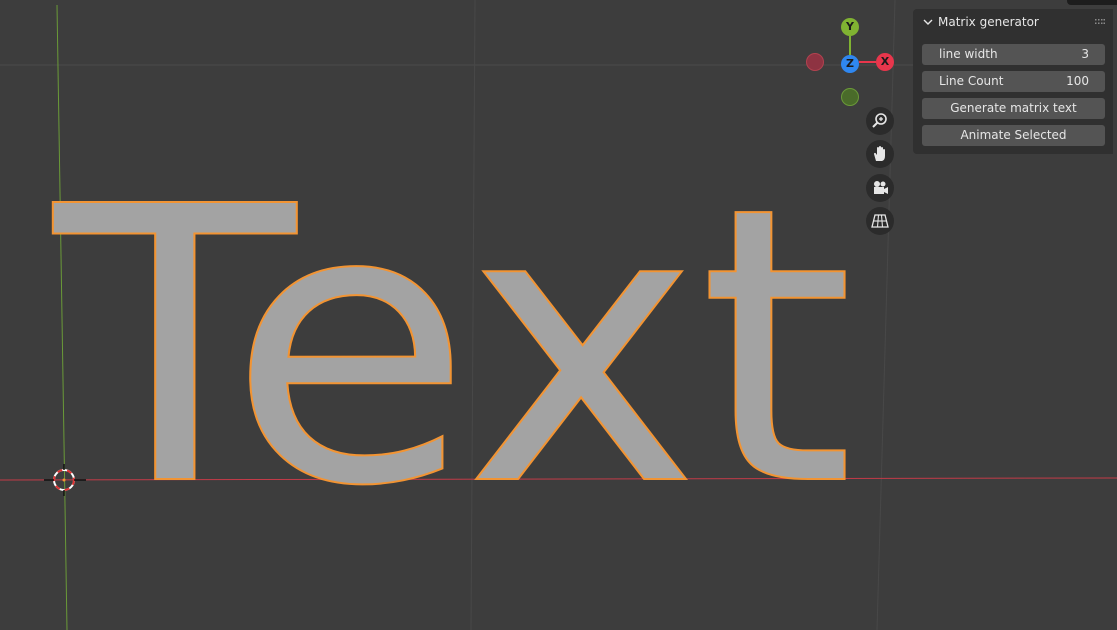  I want to click on line-width-label: line width, so click(968, 54).